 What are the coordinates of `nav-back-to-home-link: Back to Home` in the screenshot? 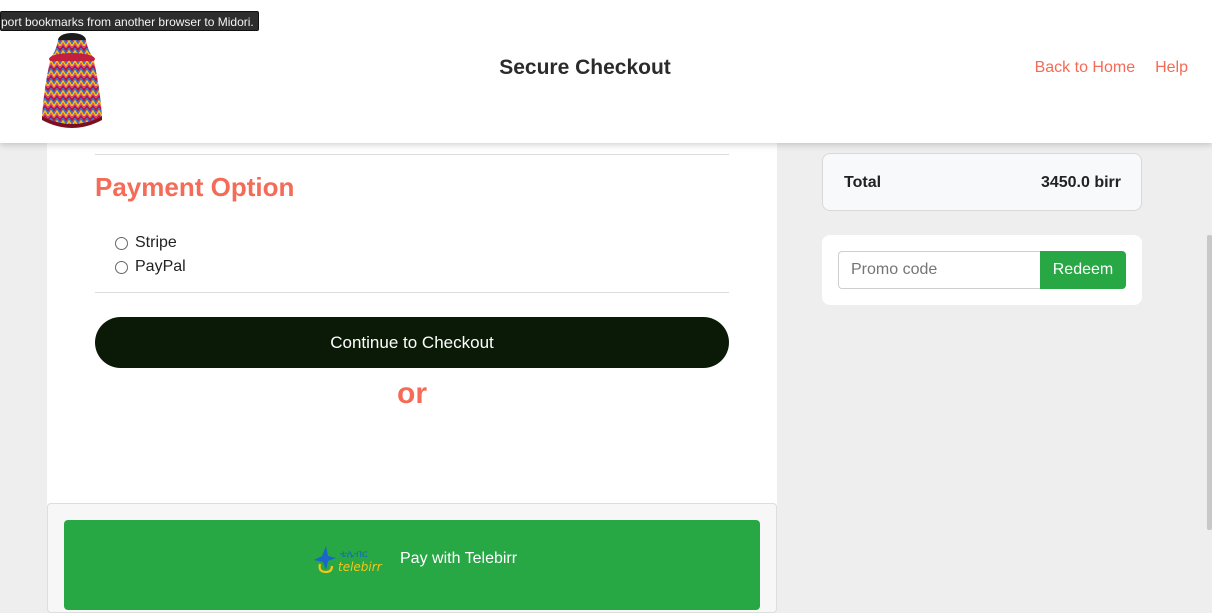 It's located at (1085, 68).